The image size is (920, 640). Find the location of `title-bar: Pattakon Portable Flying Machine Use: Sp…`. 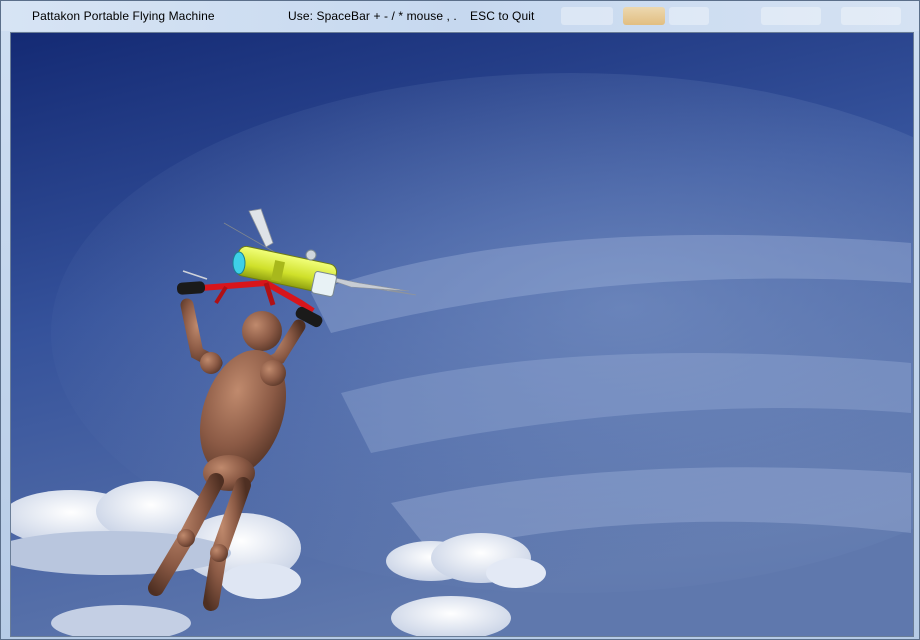

title-bar: Pattakon Portable Flying Machine Use: Sp… is located at coordinates (460, 16).